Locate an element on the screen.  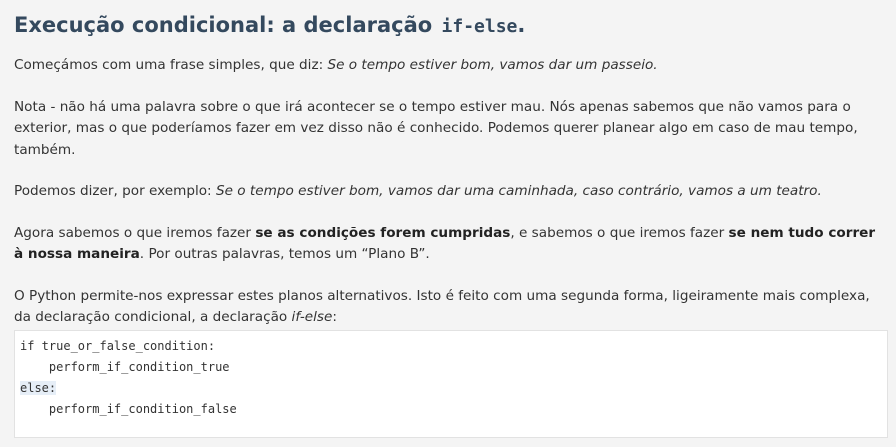
section-heading-suffix: . is located at coordinates (521, 25).